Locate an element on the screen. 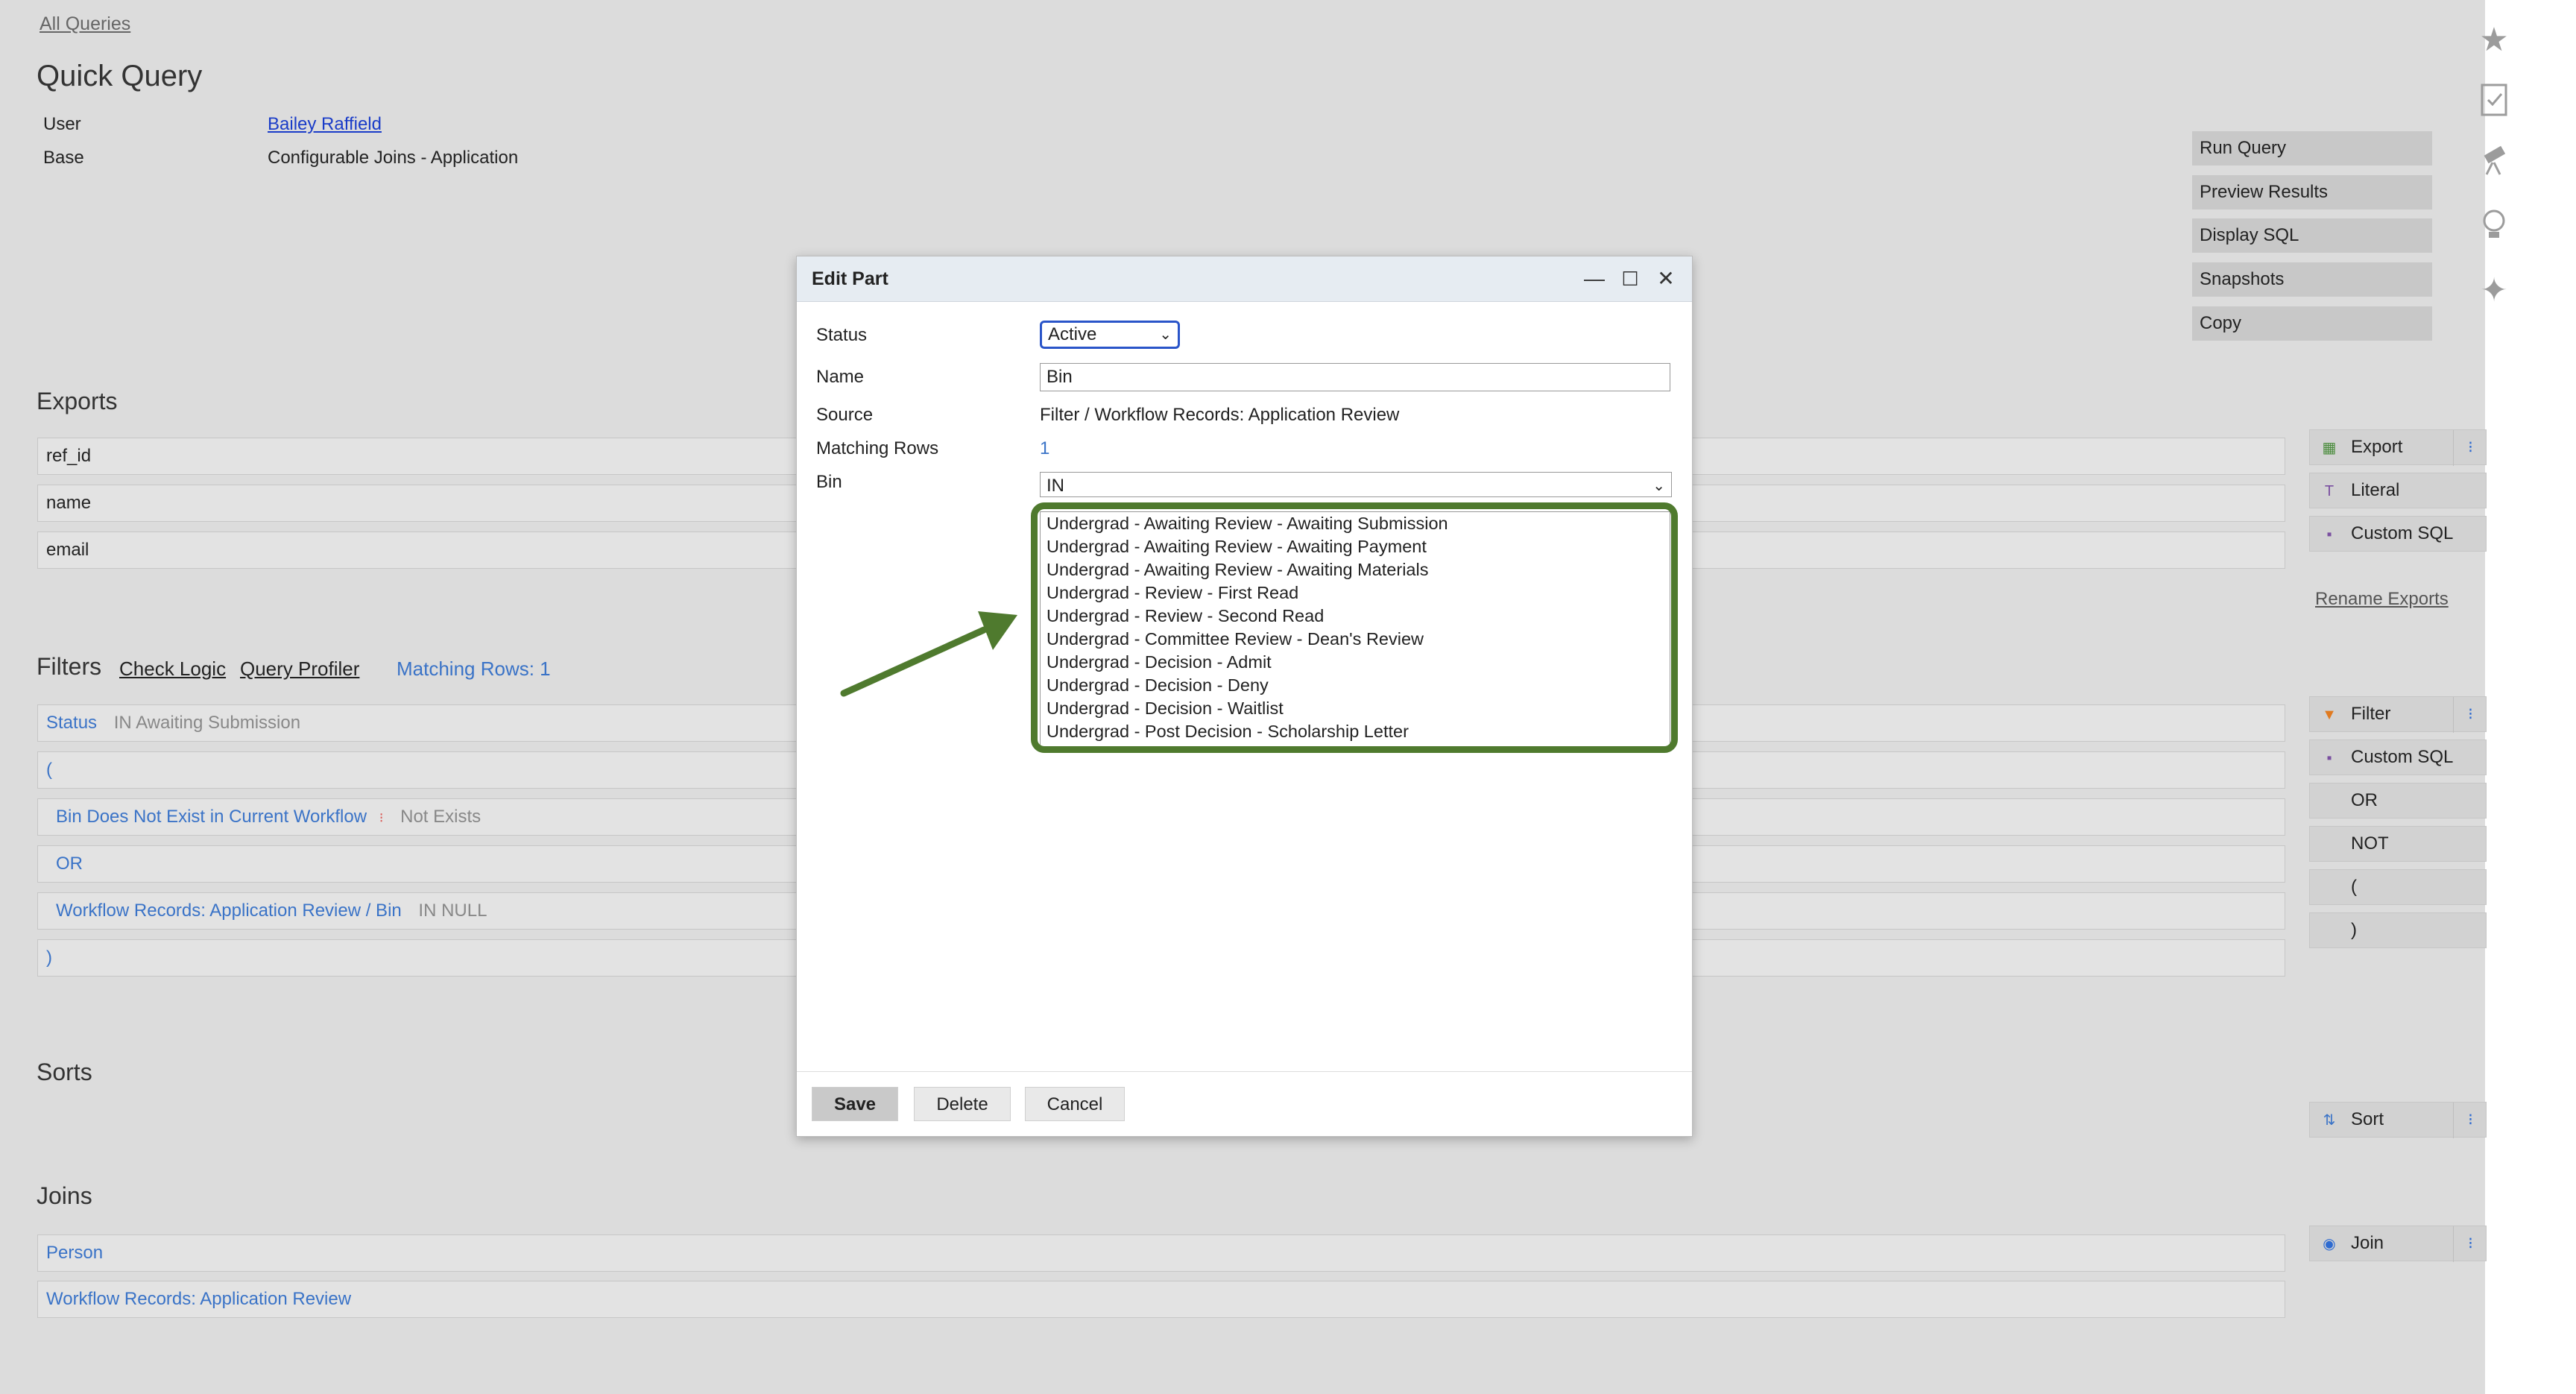 The image size is (2576, 1394). matching-rows-label: Matching Rows is located at coordinates (877, 448).